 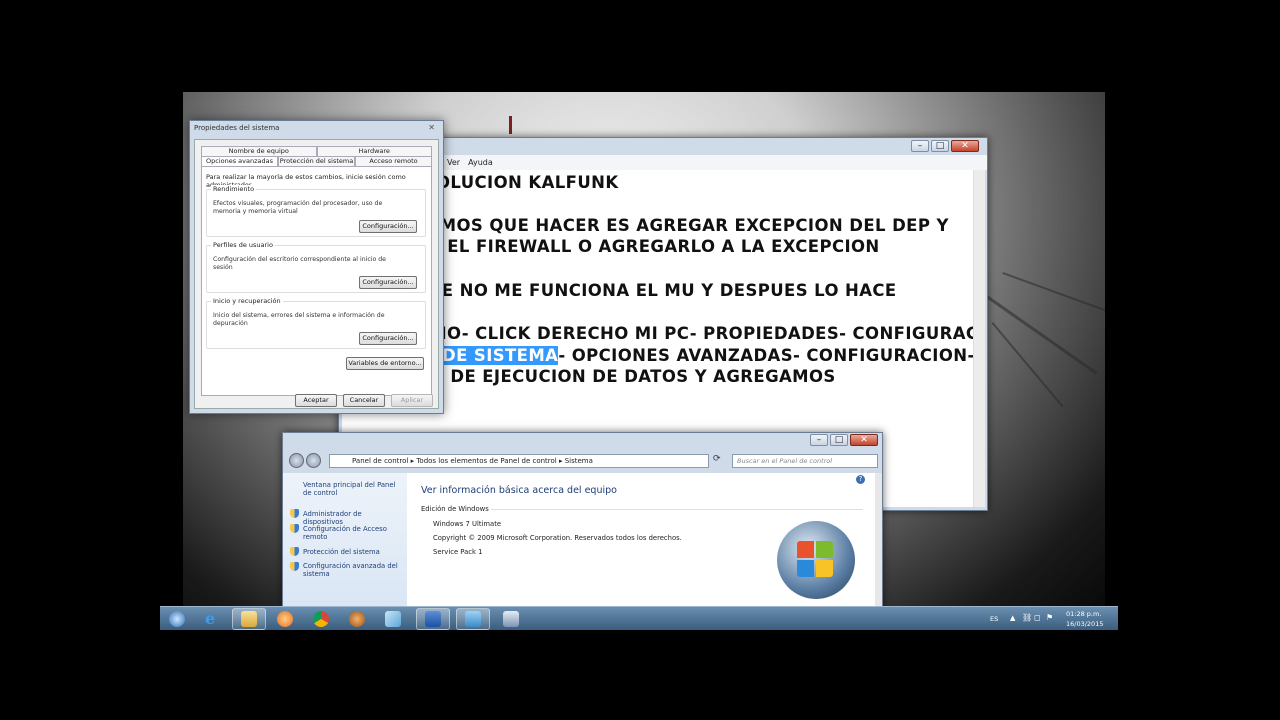 I want to click on tab-proteccion-del-sistema: Protección del sistema, so click(x=316, y=161).